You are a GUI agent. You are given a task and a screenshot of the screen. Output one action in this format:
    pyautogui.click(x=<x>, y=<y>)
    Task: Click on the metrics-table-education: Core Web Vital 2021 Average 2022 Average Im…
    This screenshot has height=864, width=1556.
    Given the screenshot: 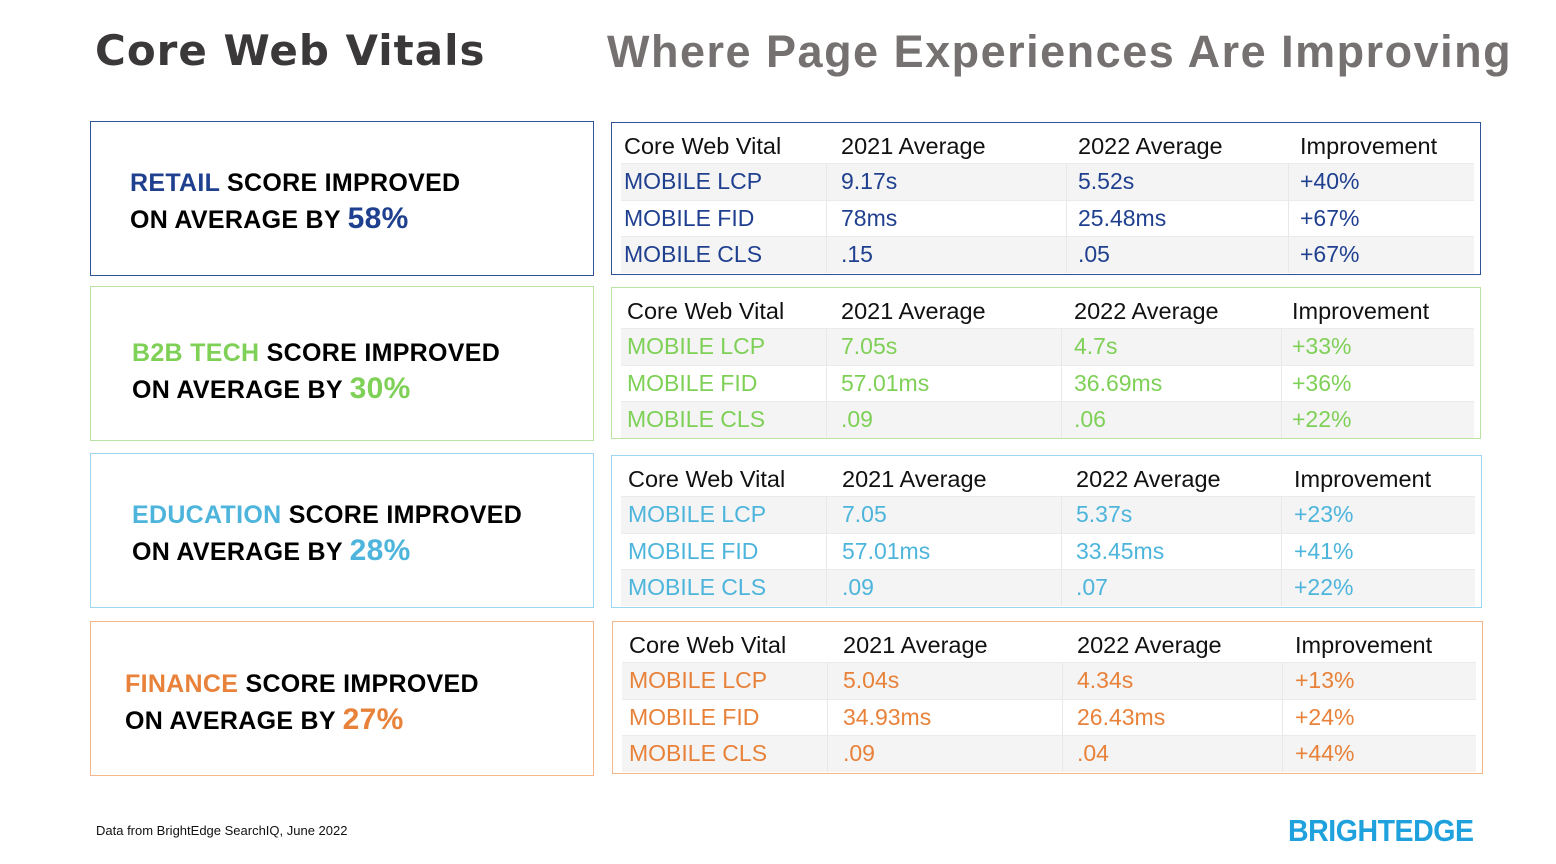 What is the action you would take?
    pyautogui.click(x=1046, y=531)
    